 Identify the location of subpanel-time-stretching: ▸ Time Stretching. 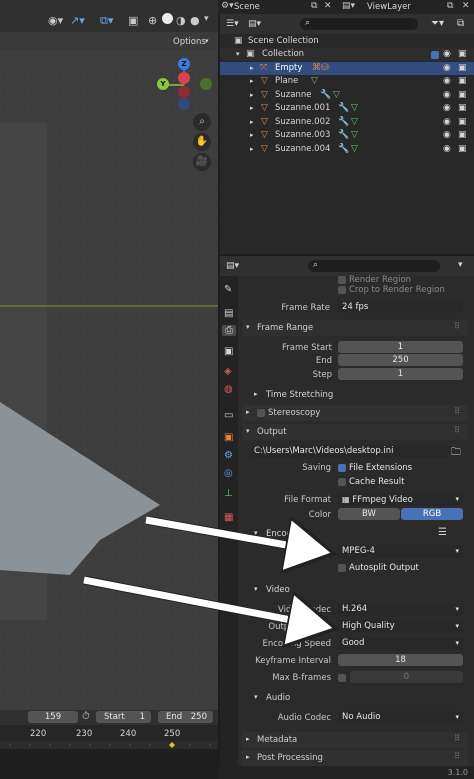
(357, 395).